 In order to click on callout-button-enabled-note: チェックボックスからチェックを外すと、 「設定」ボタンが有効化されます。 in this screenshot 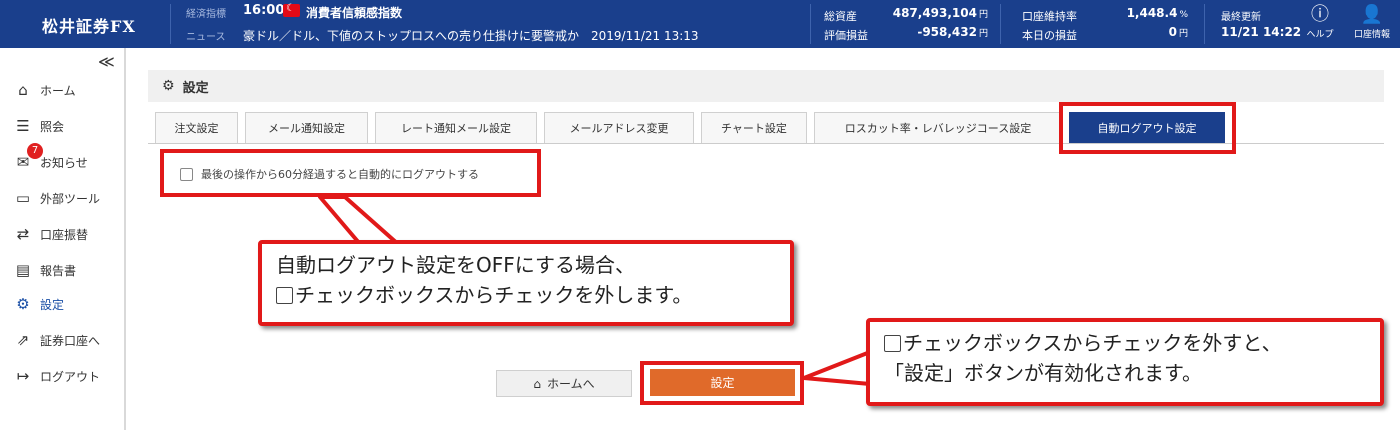, I will do `click(1125, 362)`.